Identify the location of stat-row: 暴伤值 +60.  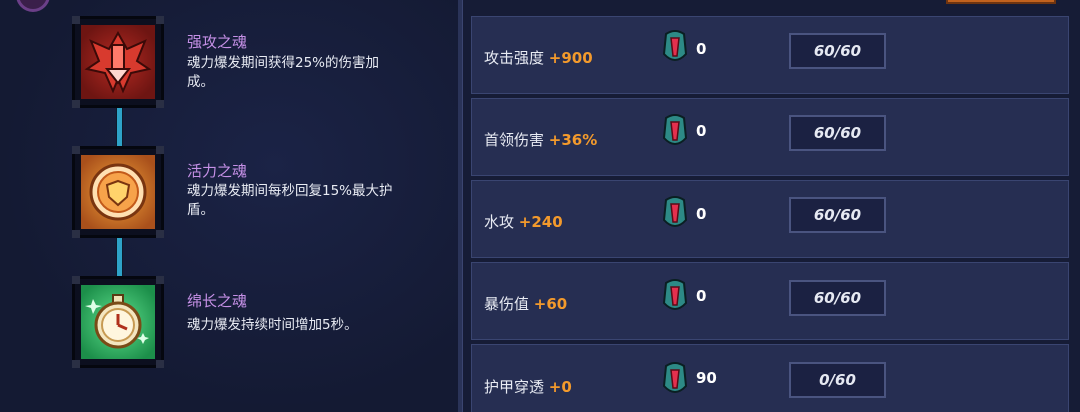
(770, 301).